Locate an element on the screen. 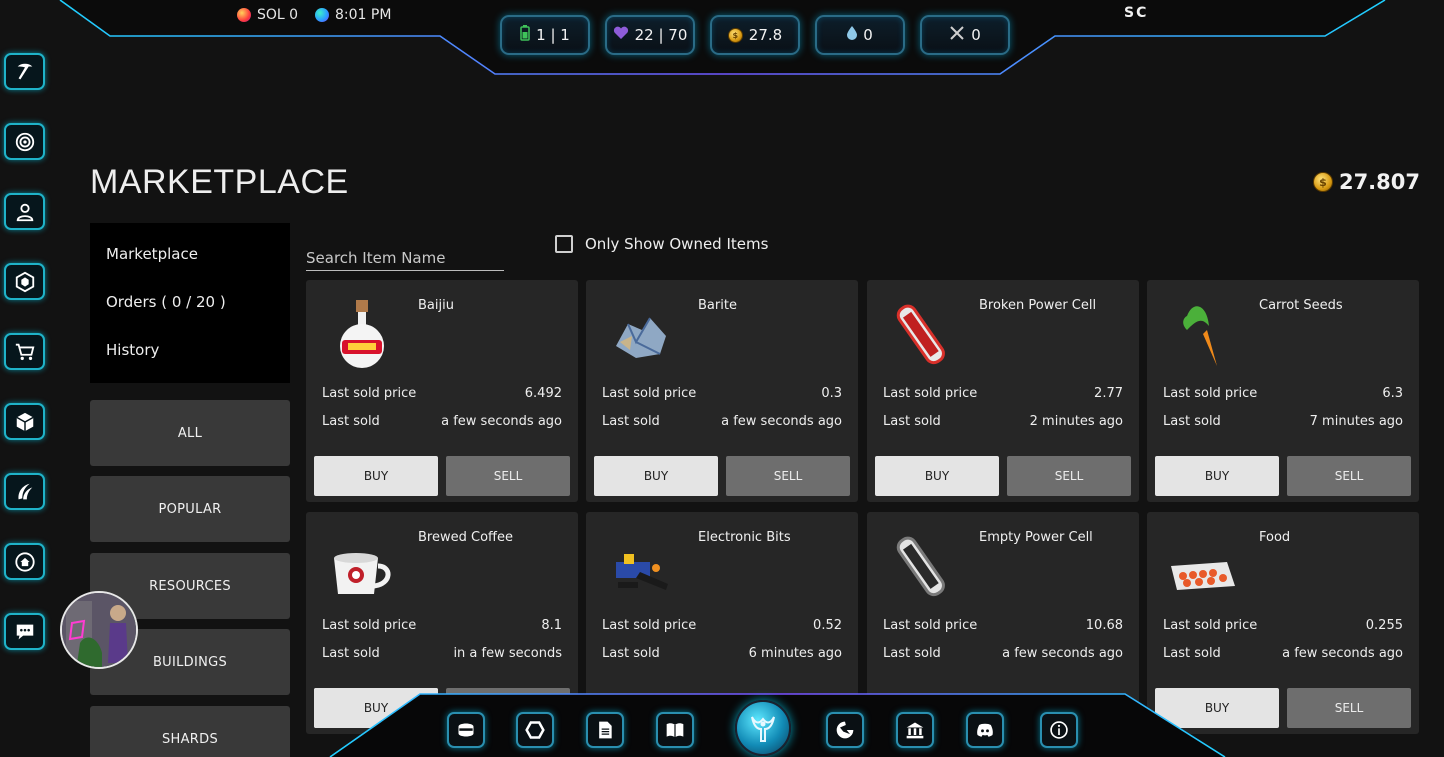 Image resolution: width=1444 pixels, height=757 pixels. last-sold-value: 6 minutes ago is located at coordinates (795, 653).